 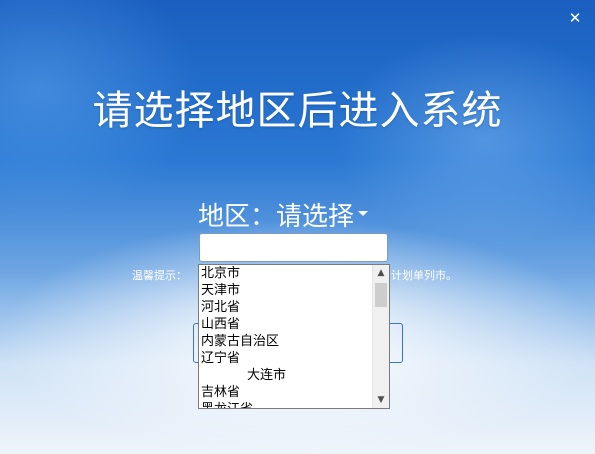 I want to click on caret-down-icon, so click(x=363, y=213).